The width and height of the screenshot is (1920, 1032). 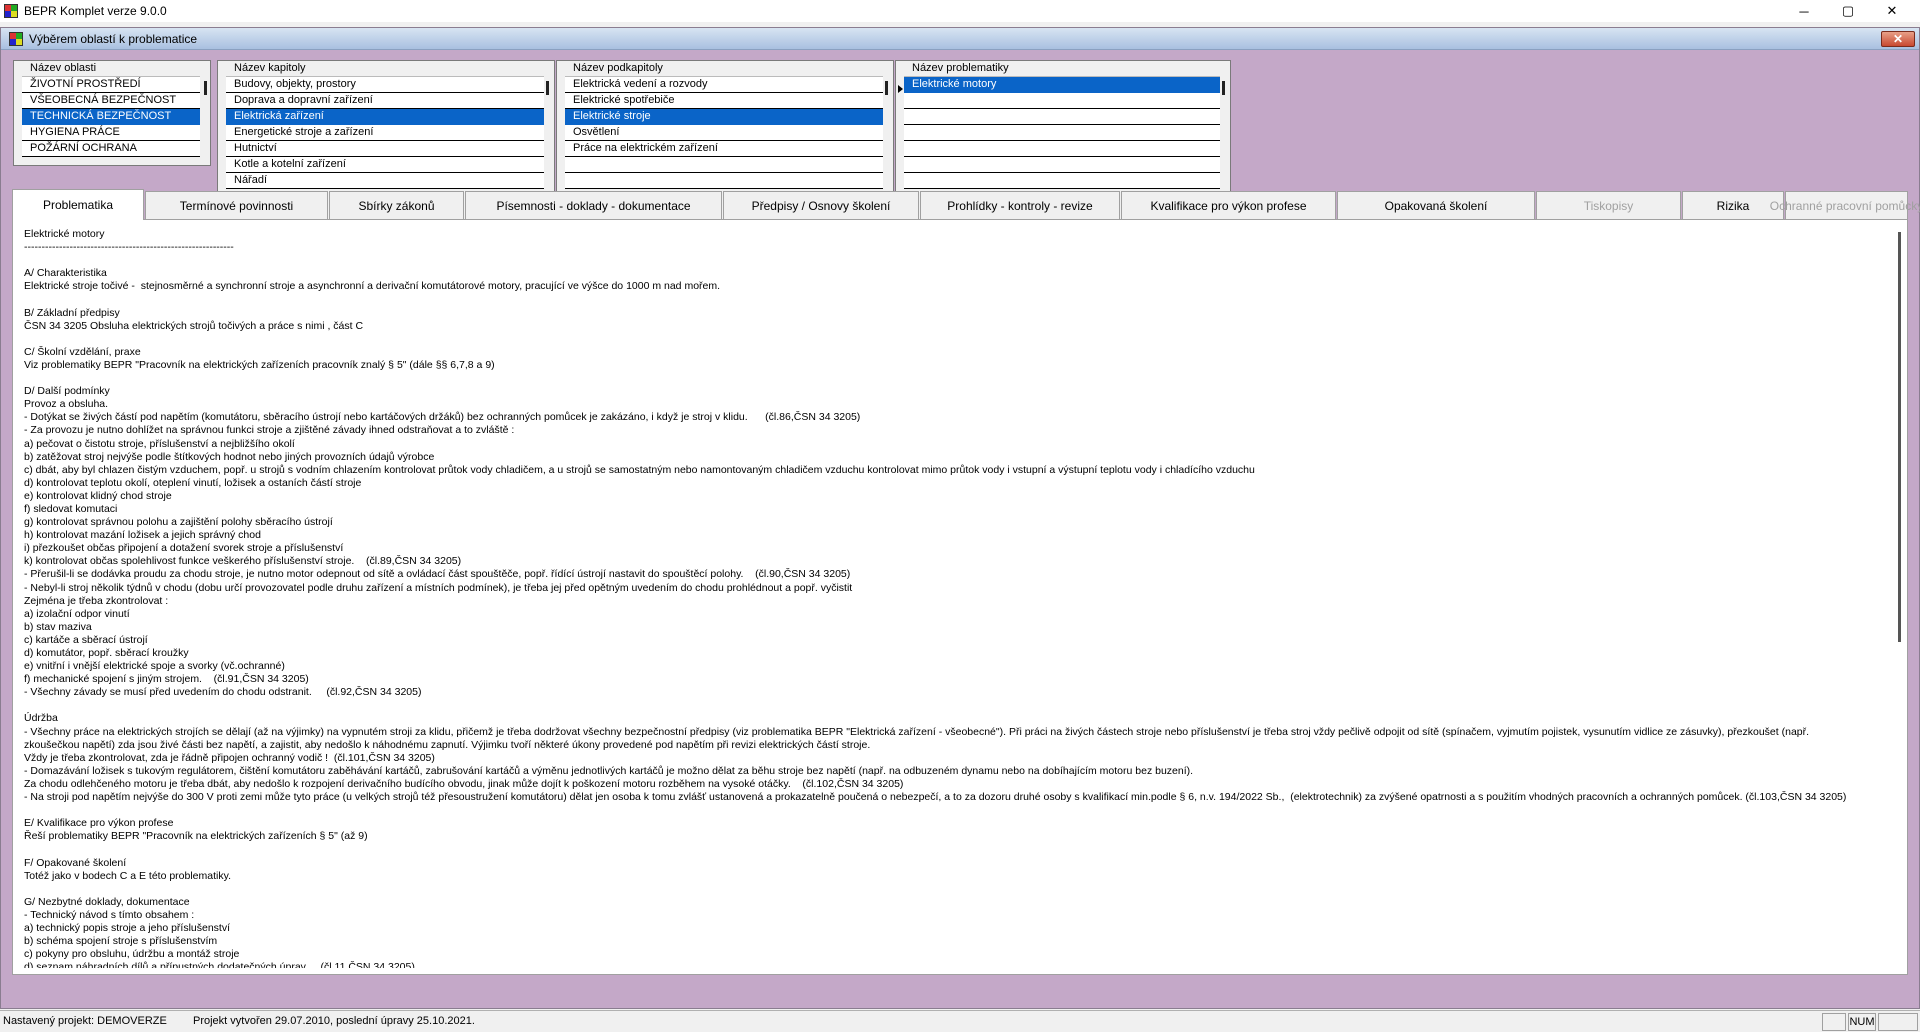 I want to click on area-list-scrollbar, so click(x=205, y=88).